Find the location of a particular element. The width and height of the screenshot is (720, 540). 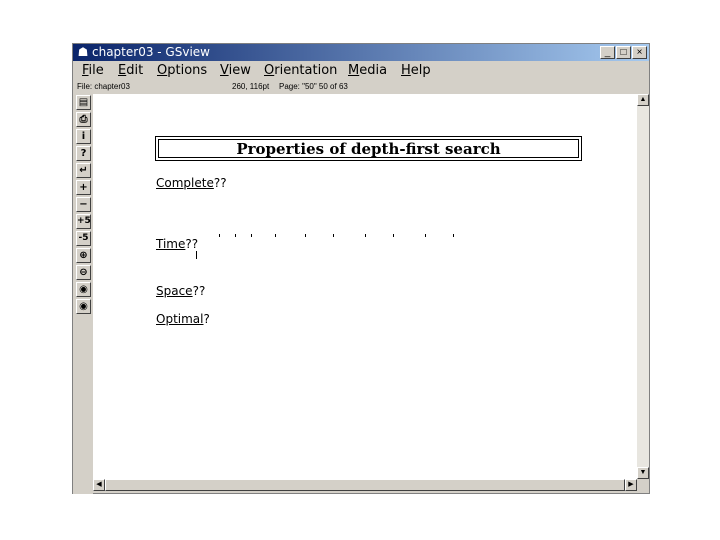

close-button: × is located at coordinates (639, 52).